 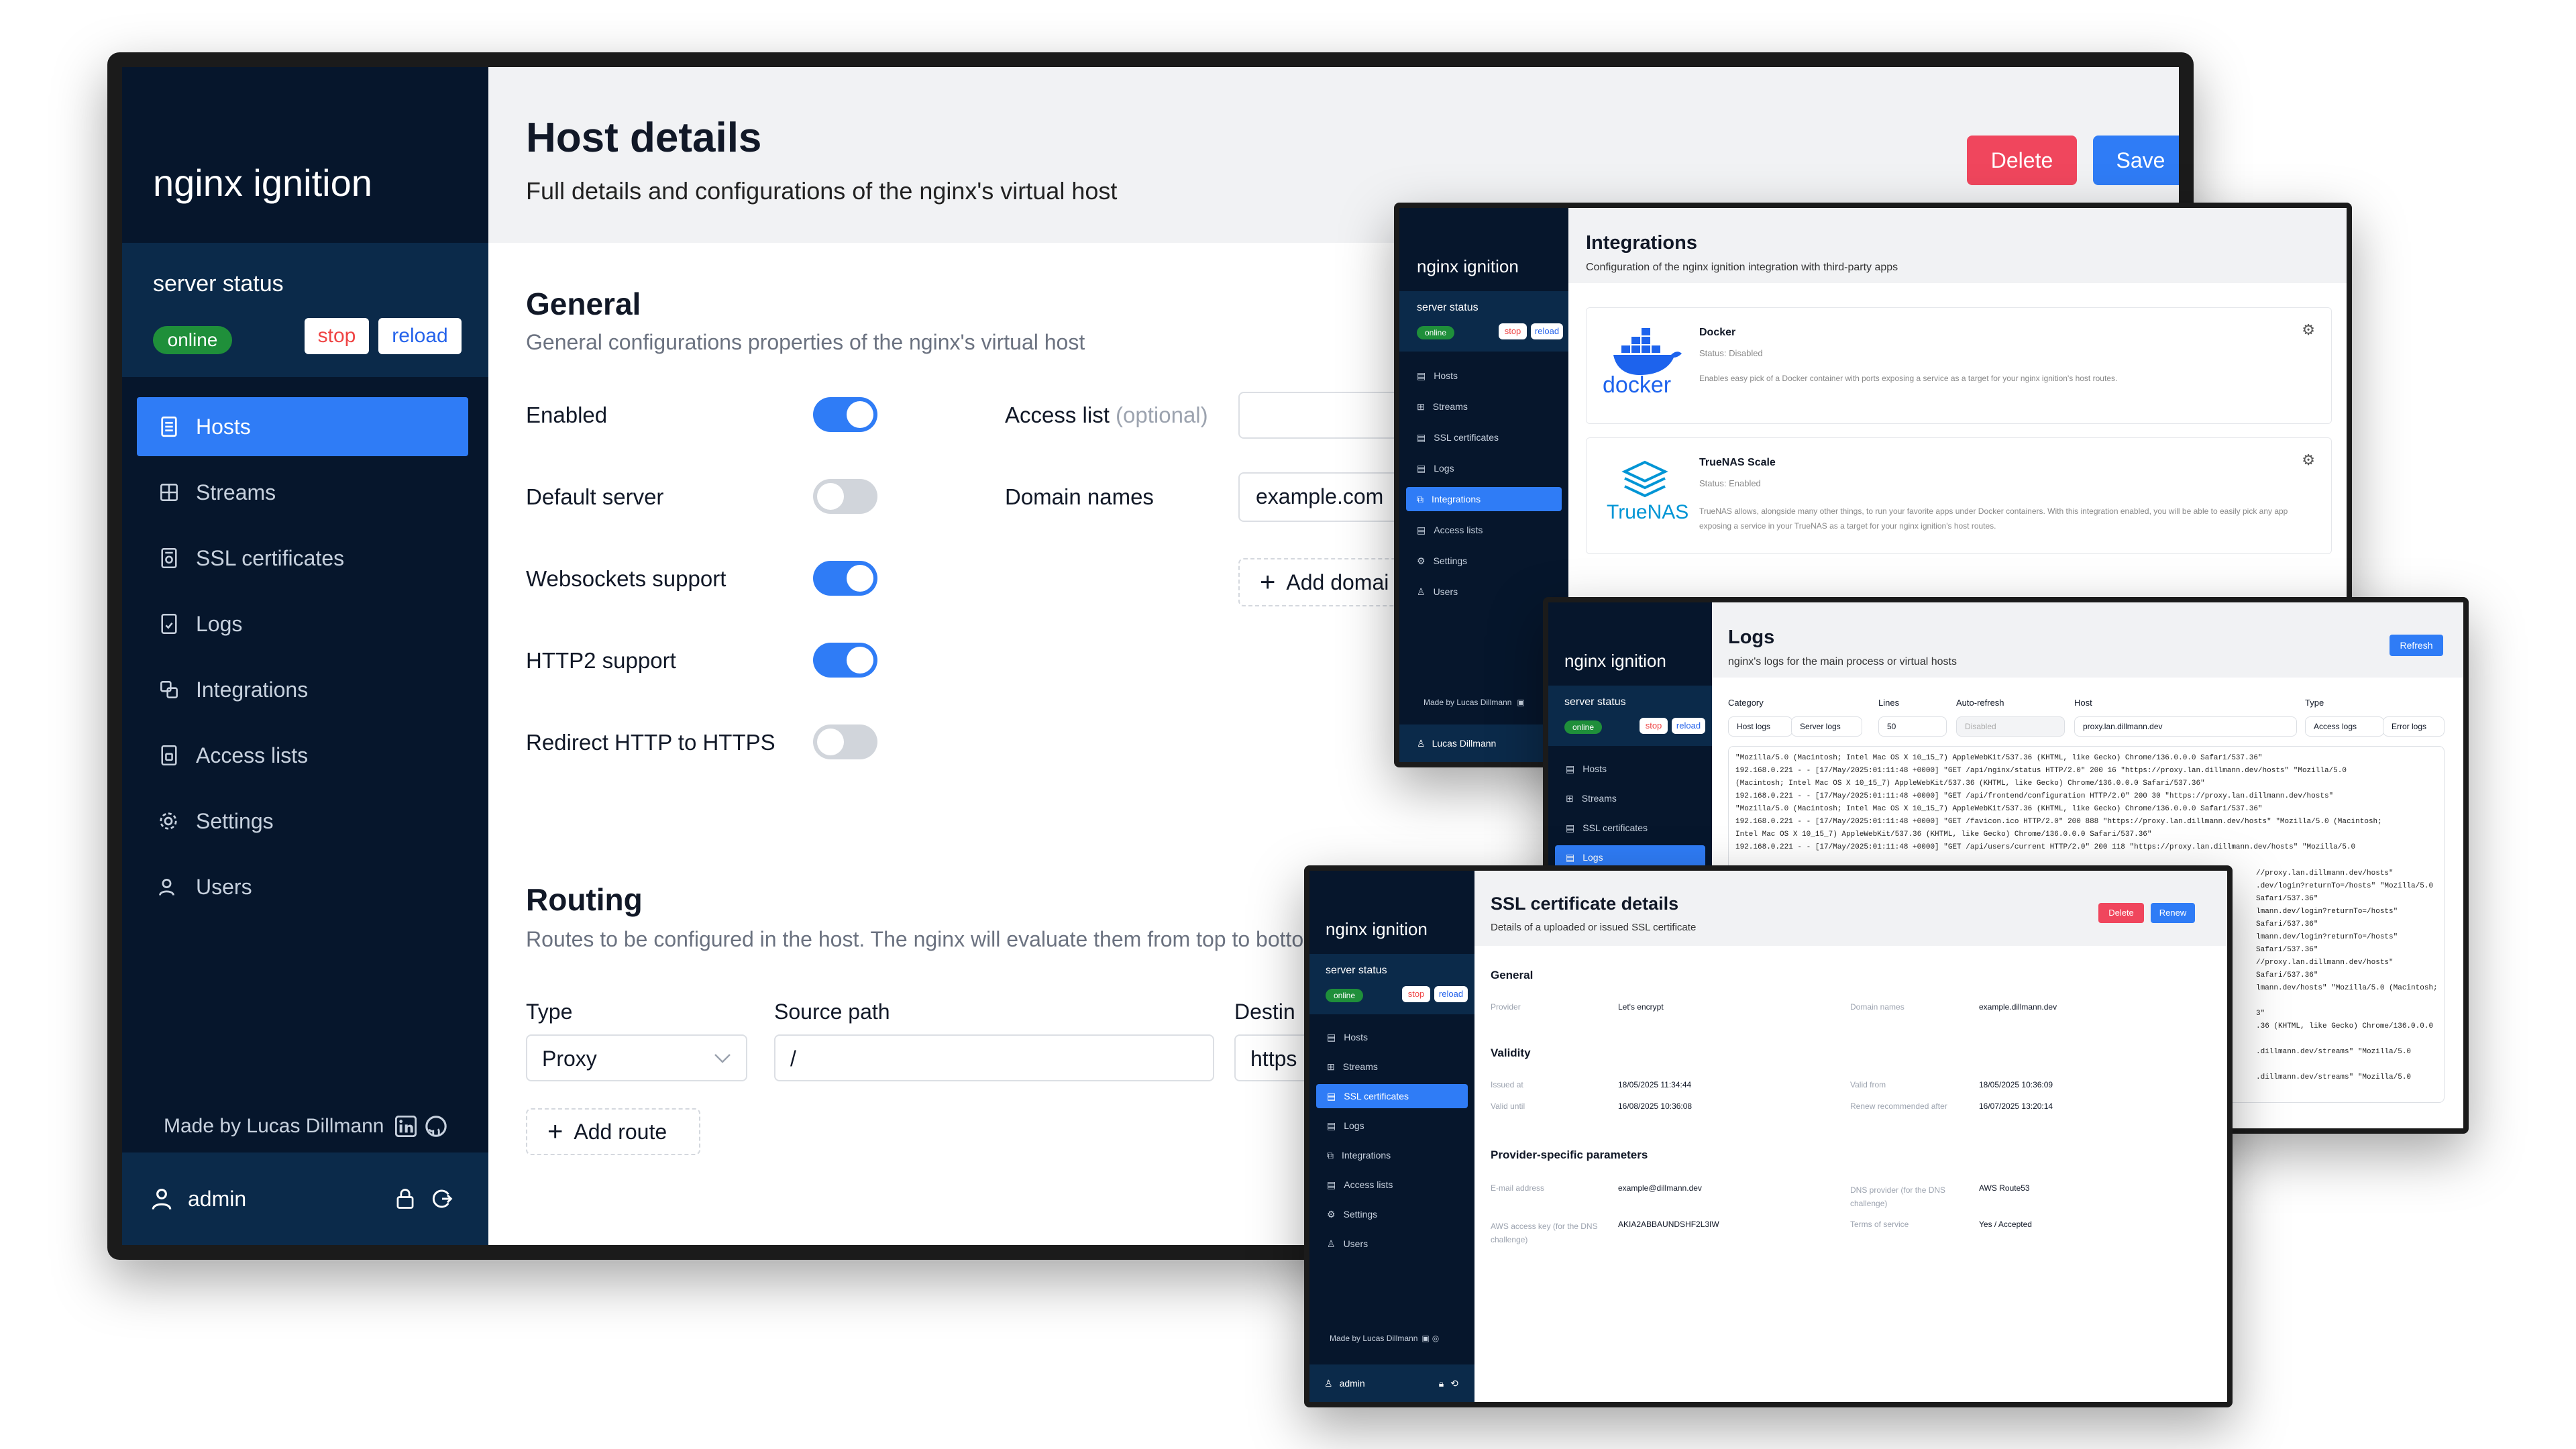 I want to click on auto-refresh-select: Disabled, so click(x=2010, y=726).